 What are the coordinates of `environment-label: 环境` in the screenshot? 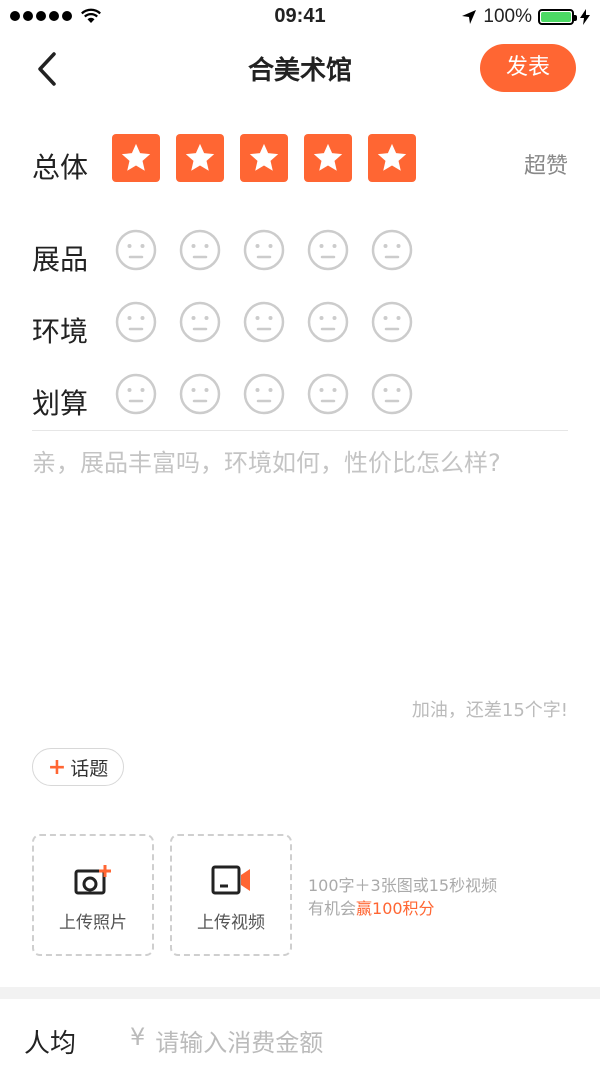 It's located at (60, 331).